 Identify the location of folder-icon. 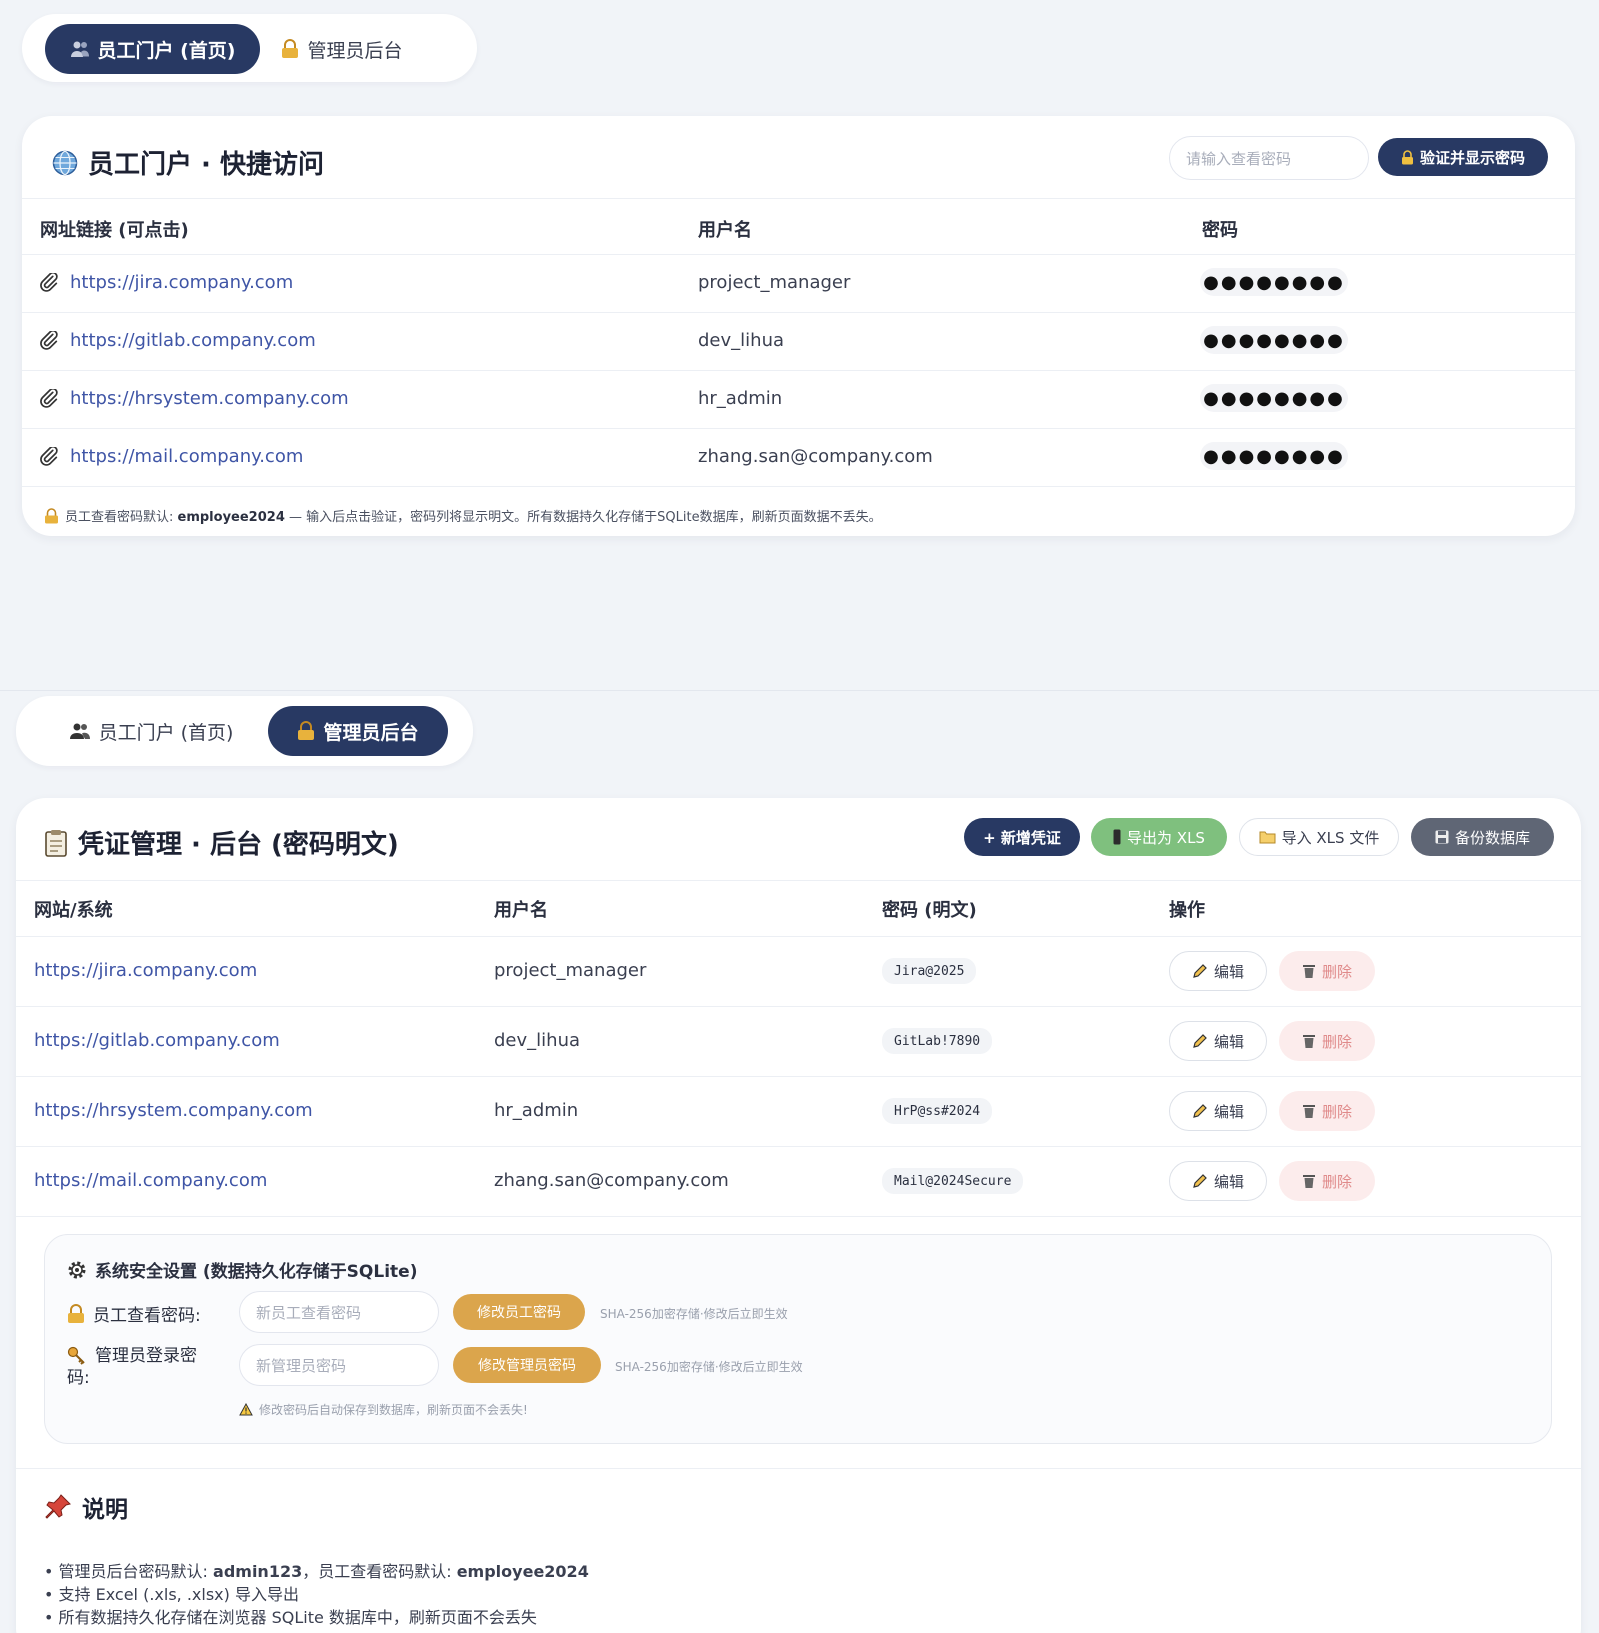
(1267, 837).